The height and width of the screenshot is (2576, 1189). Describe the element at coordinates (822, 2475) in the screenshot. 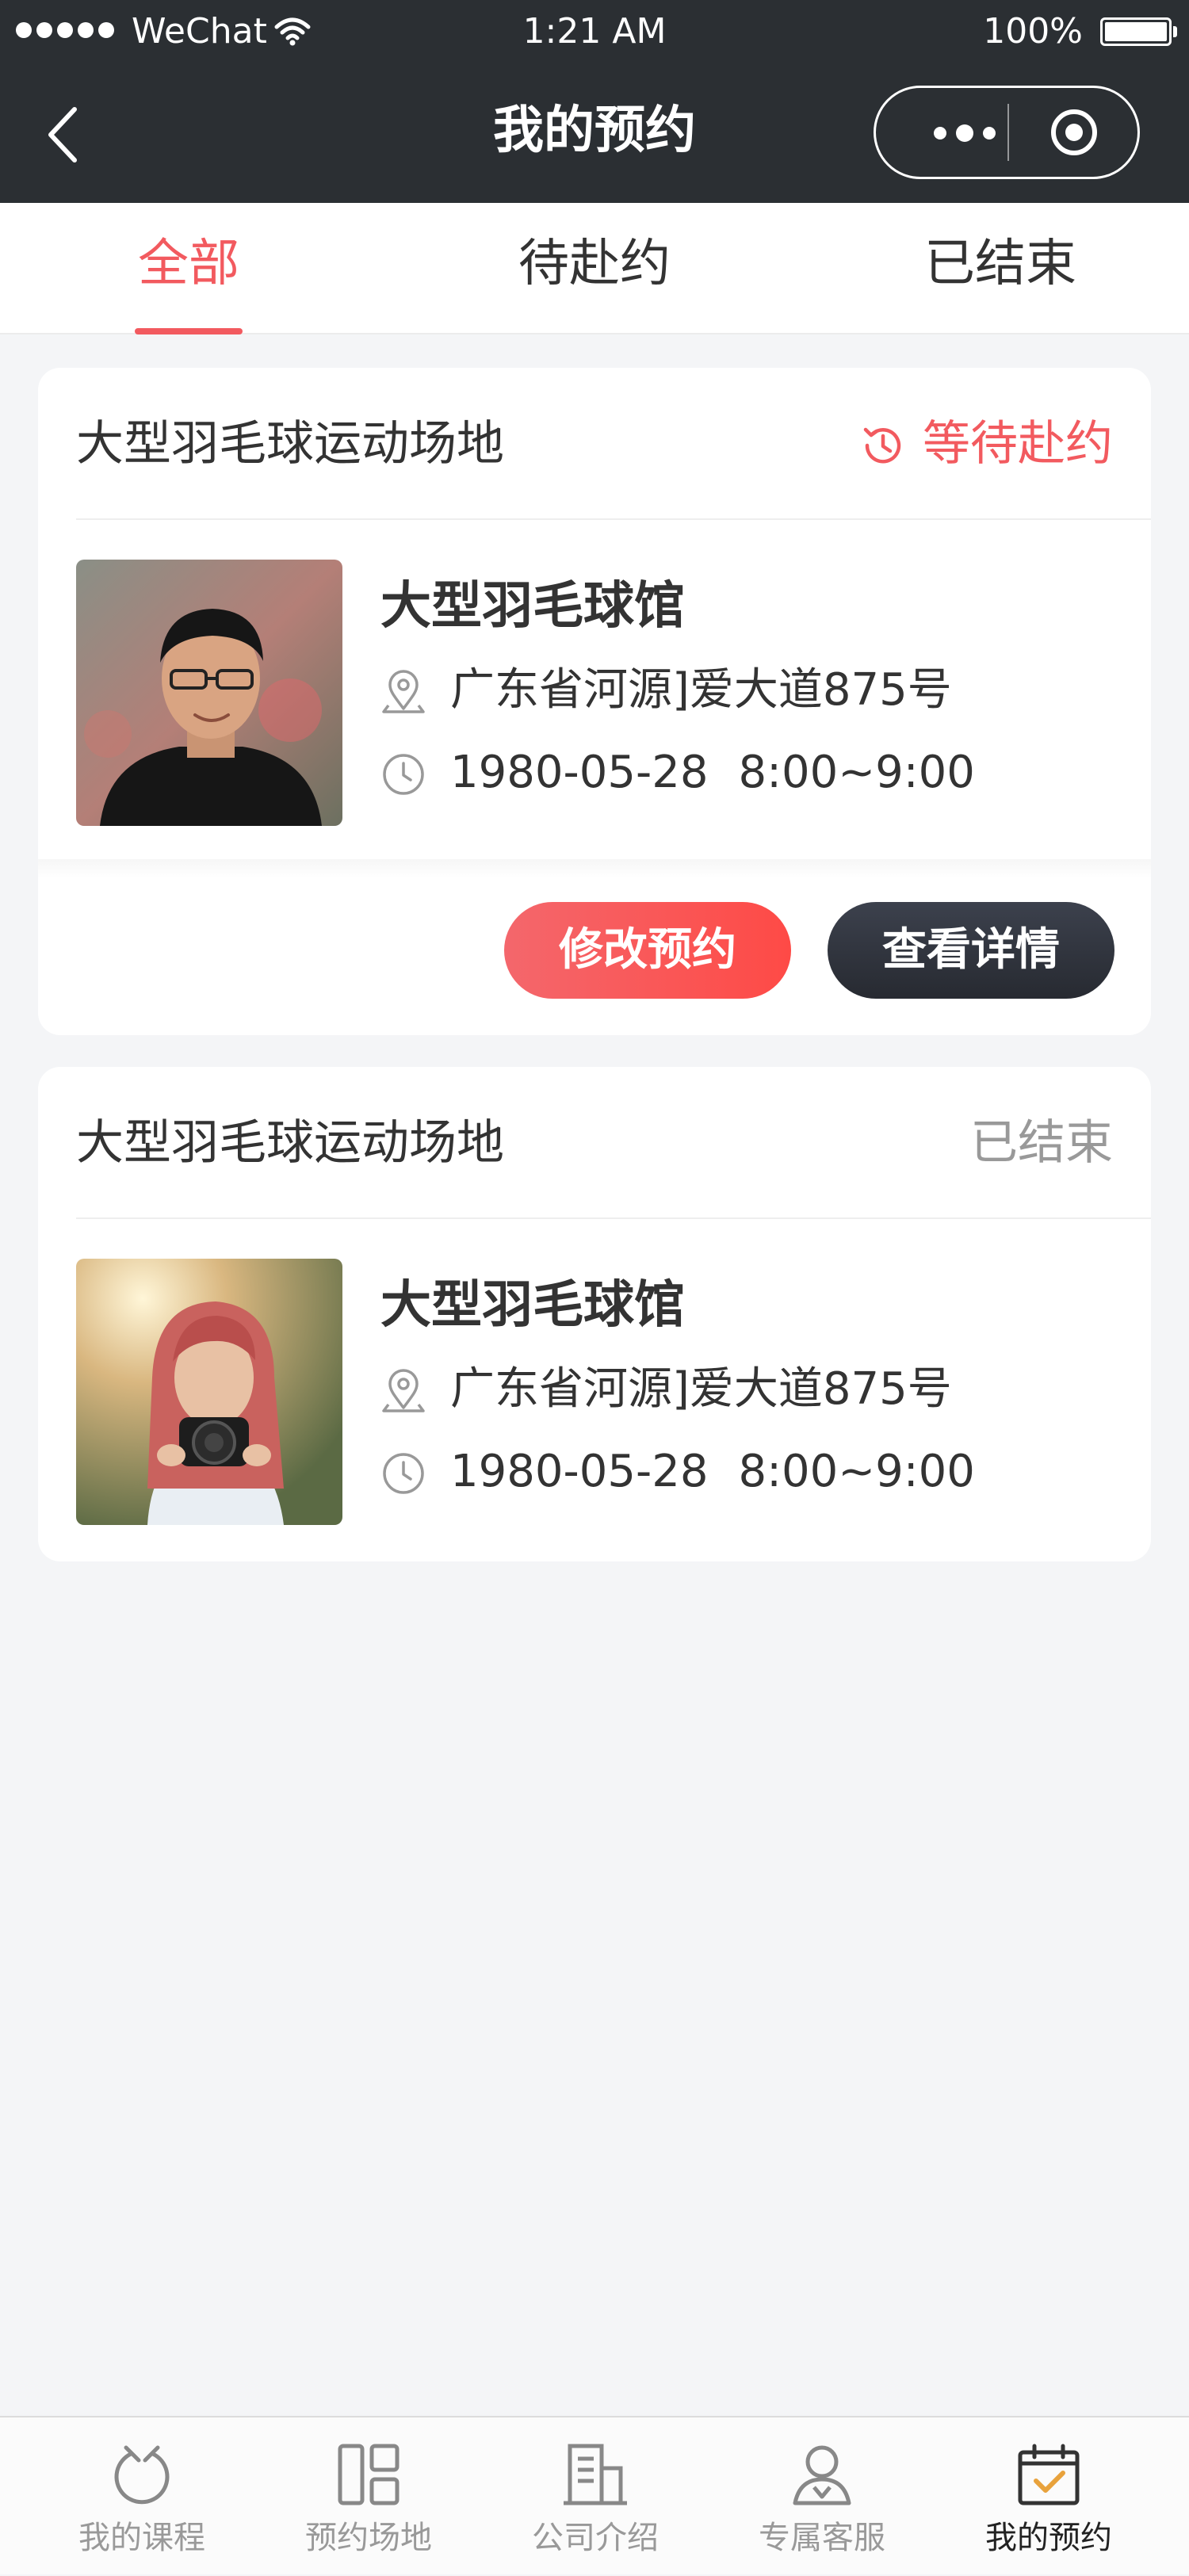

I see `service-person-icon` at that location.